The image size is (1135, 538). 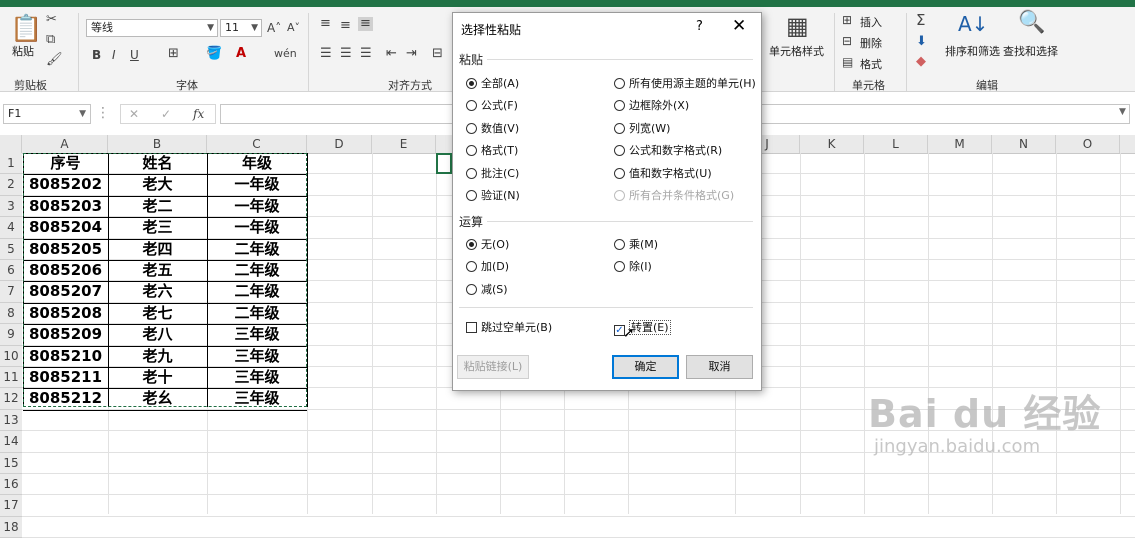 What do you see at coordinates (366, 54) in the screenshot?
I see `align-right-icon: ☰` at bounding box center [366, 54].